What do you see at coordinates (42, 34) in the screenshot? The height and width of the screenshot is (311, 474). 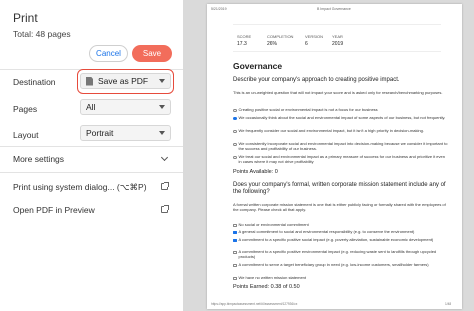 I see `total-pages: Total: 48 pages` at bounding box center [42, 34].